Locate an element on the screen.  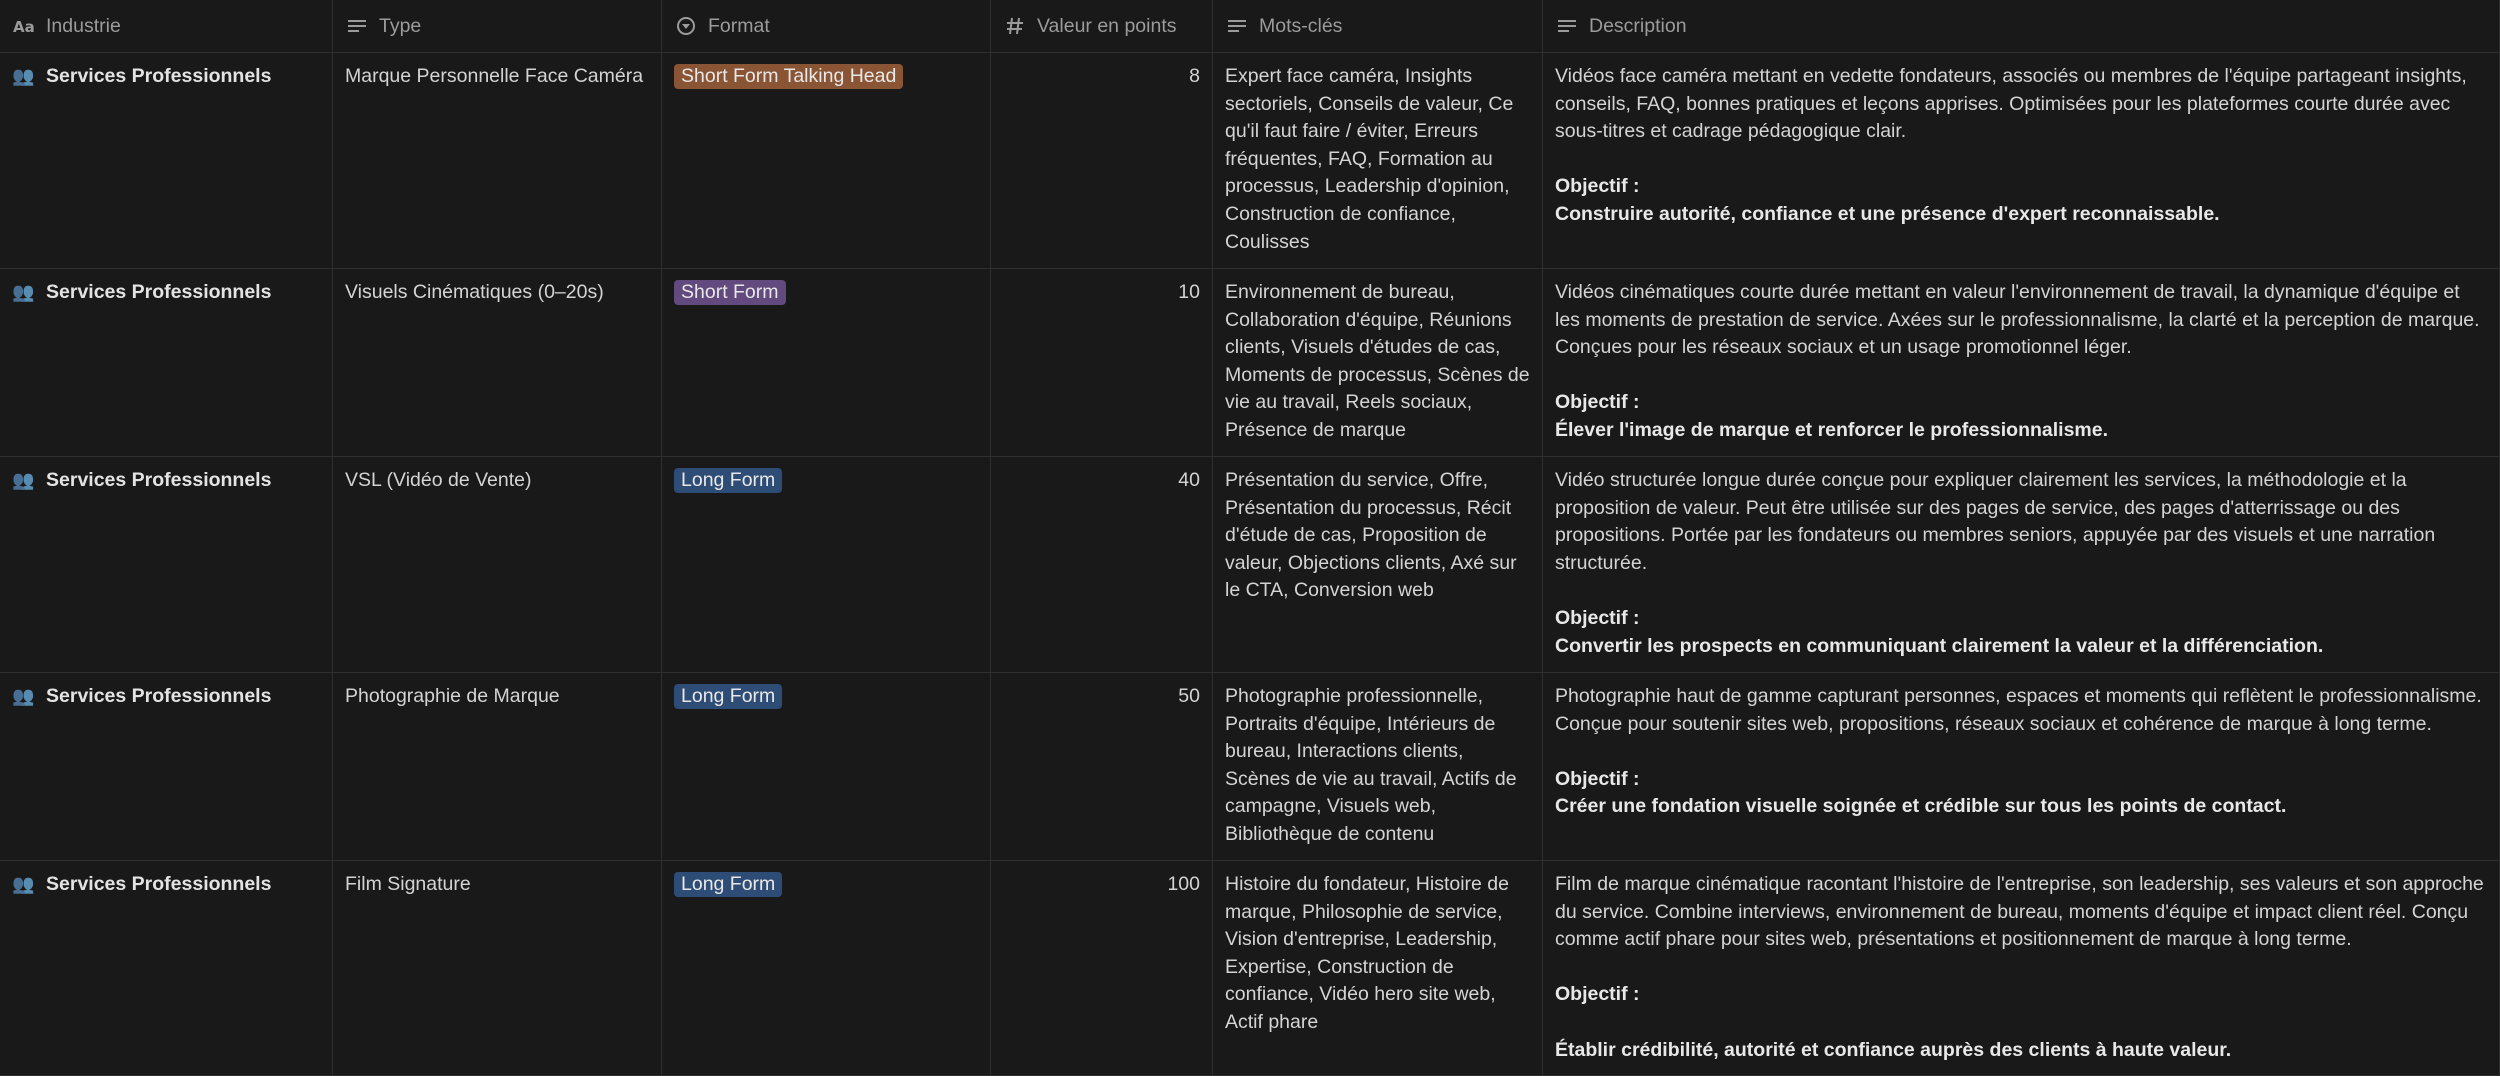
column-header-valeur: Valeur en points is located at coordinates (1102, 26).